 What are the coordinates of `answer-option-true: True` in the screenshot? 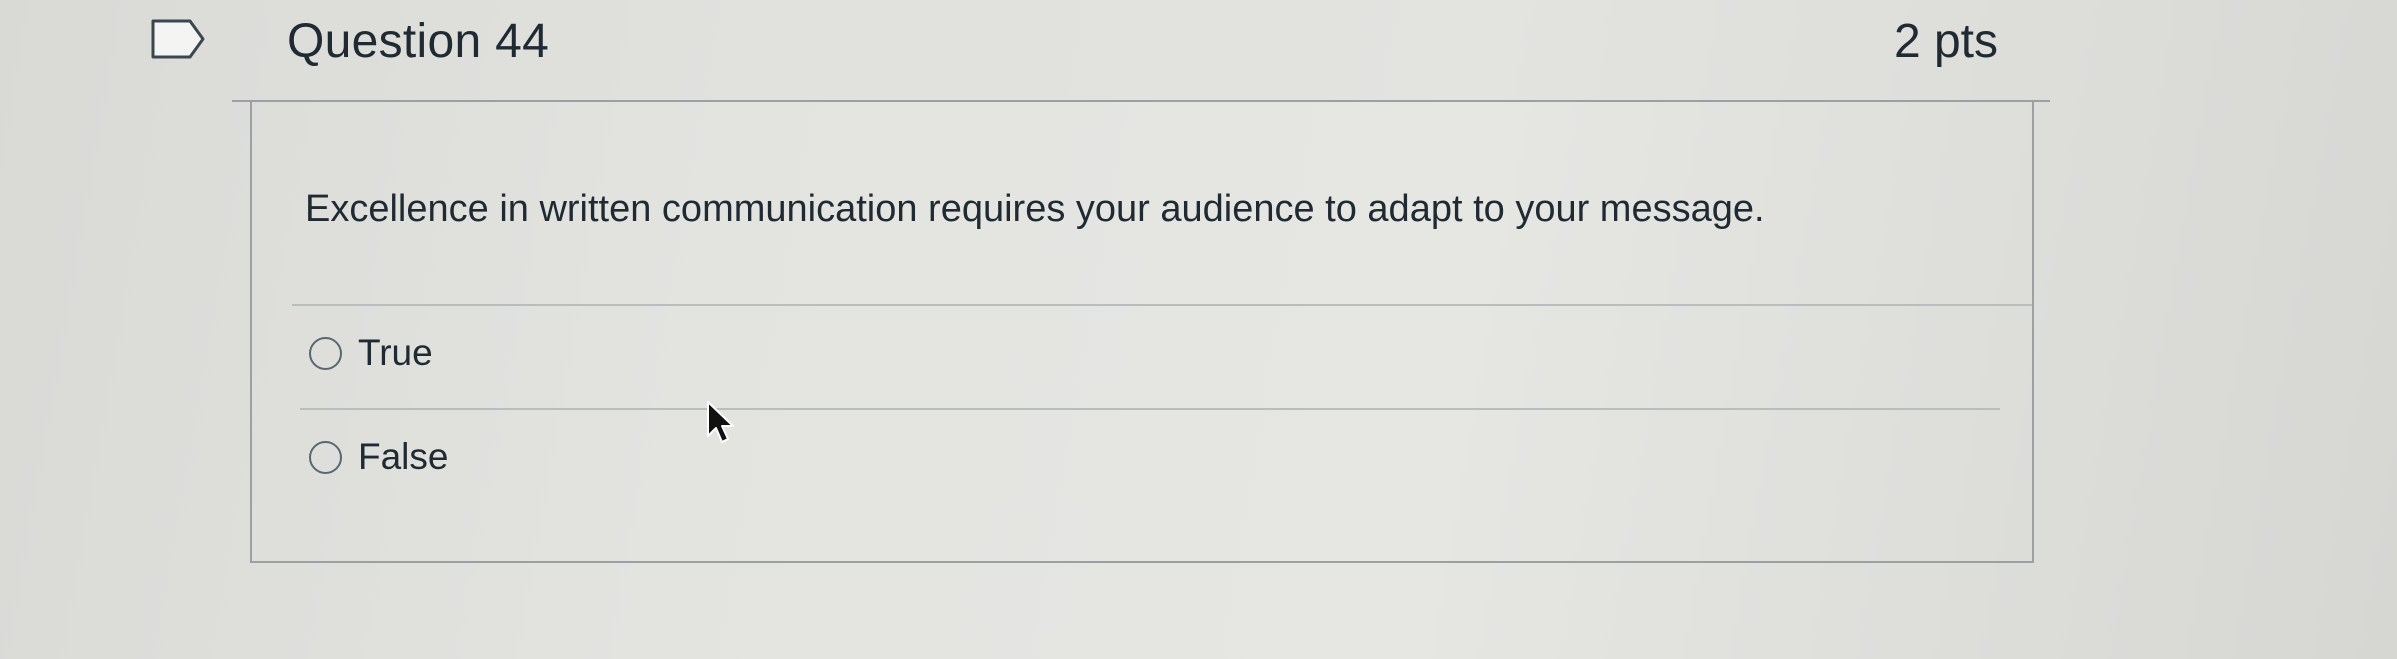 It's located at (371, 353).